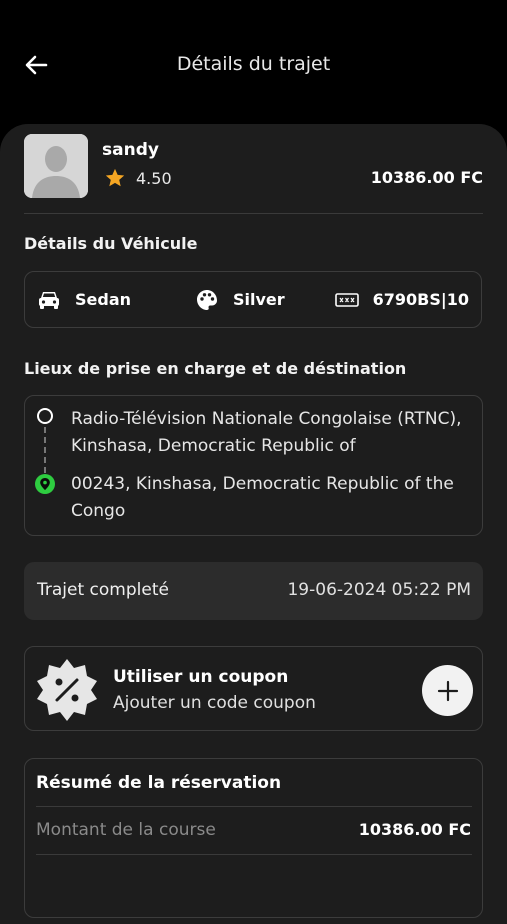 Image resolution: width=507 pixels, height=924 pixels. What do you see at coordinates (159, 783) in the screenshot?
I see `summary-title: Résumé de la réservation` at bounding box center [159, 783].